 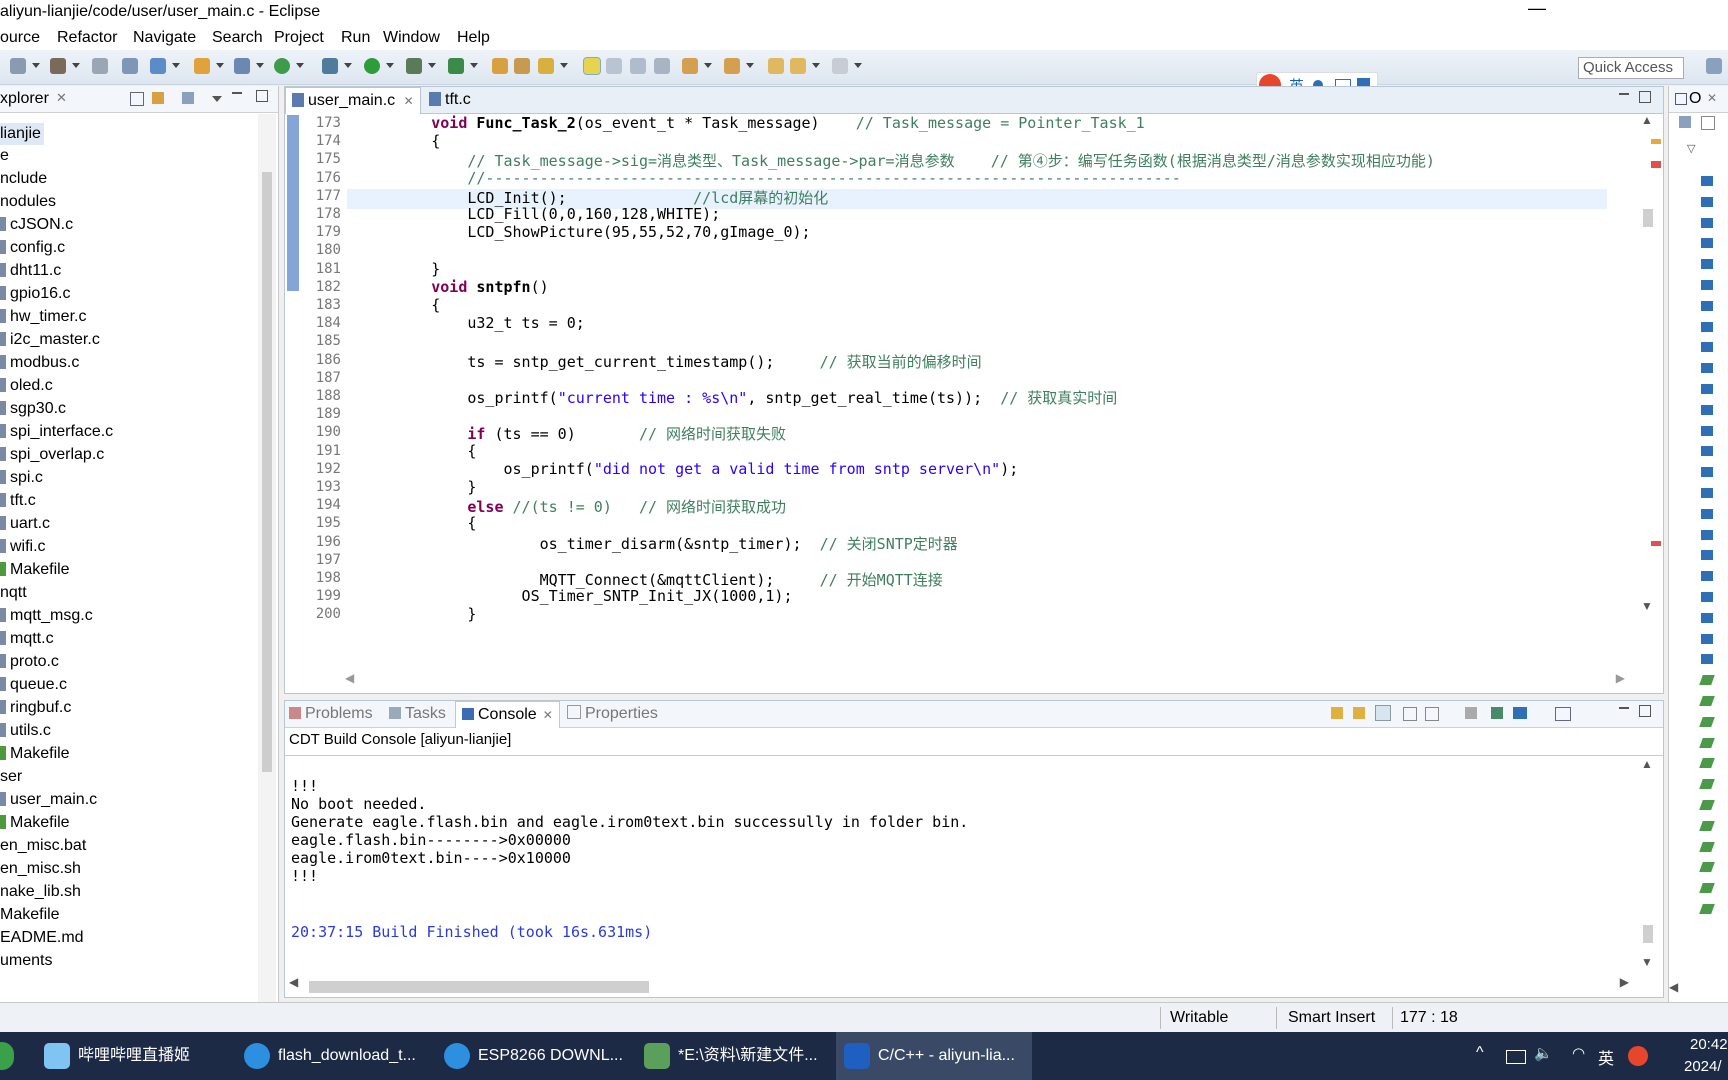 I want to click on toggle-mark-icon, so click(x=614, y=66).